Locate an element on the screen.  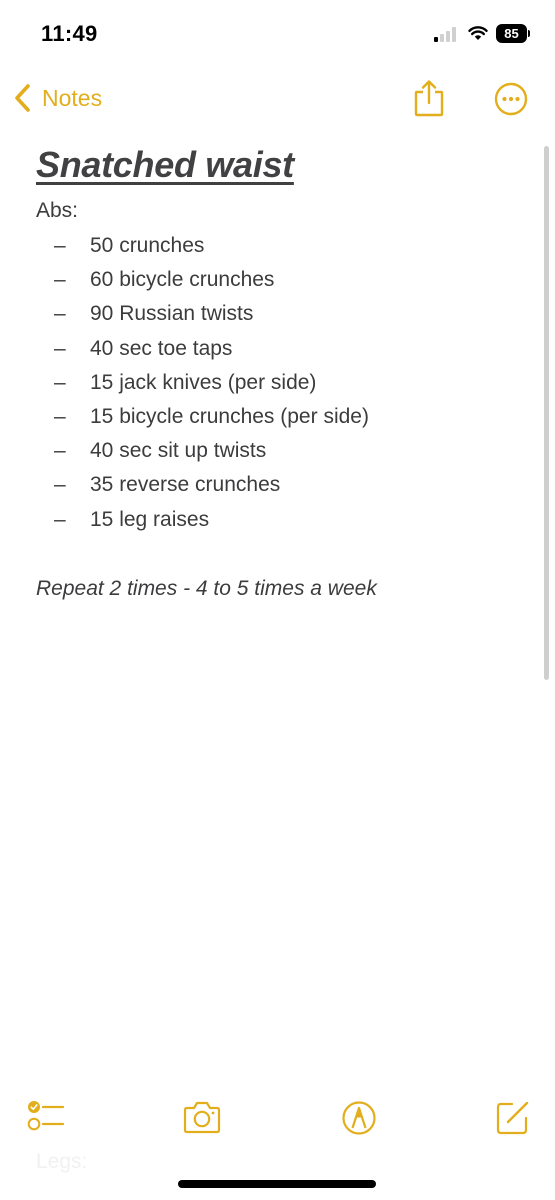
back-label: Notes is located at coordinates (72, 97).